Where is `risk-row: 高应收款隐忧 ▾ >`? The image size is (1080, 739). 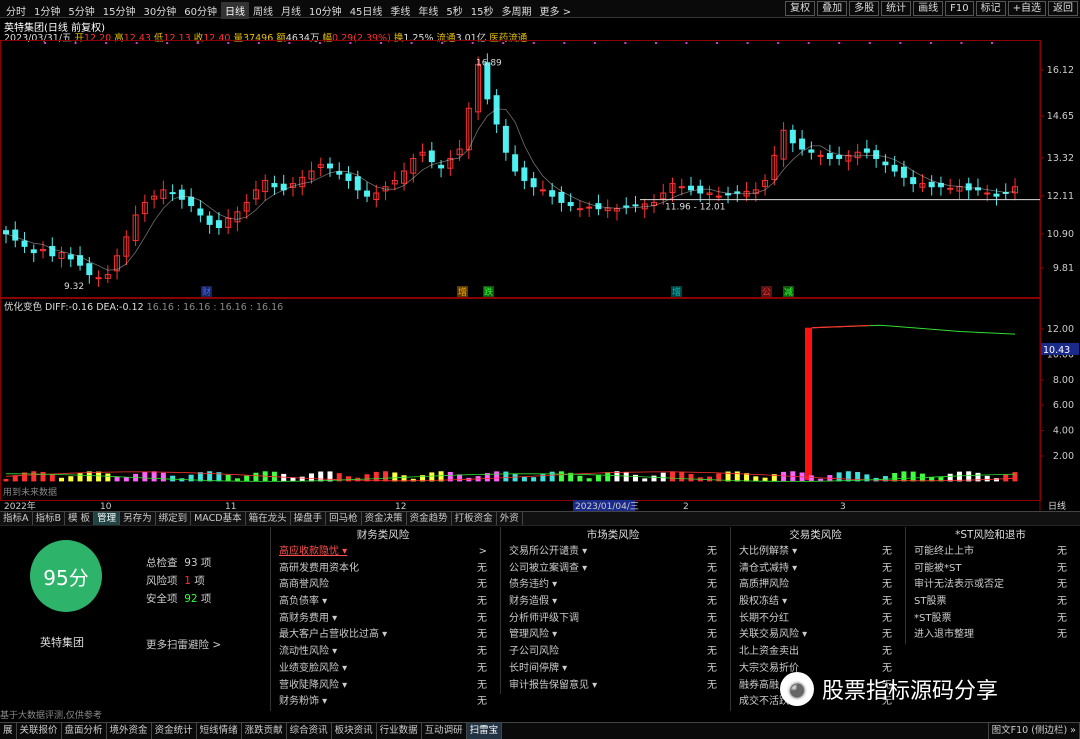 risk-row: 高应收款隐忧 ▾ > is located at coordinates (383, 552).